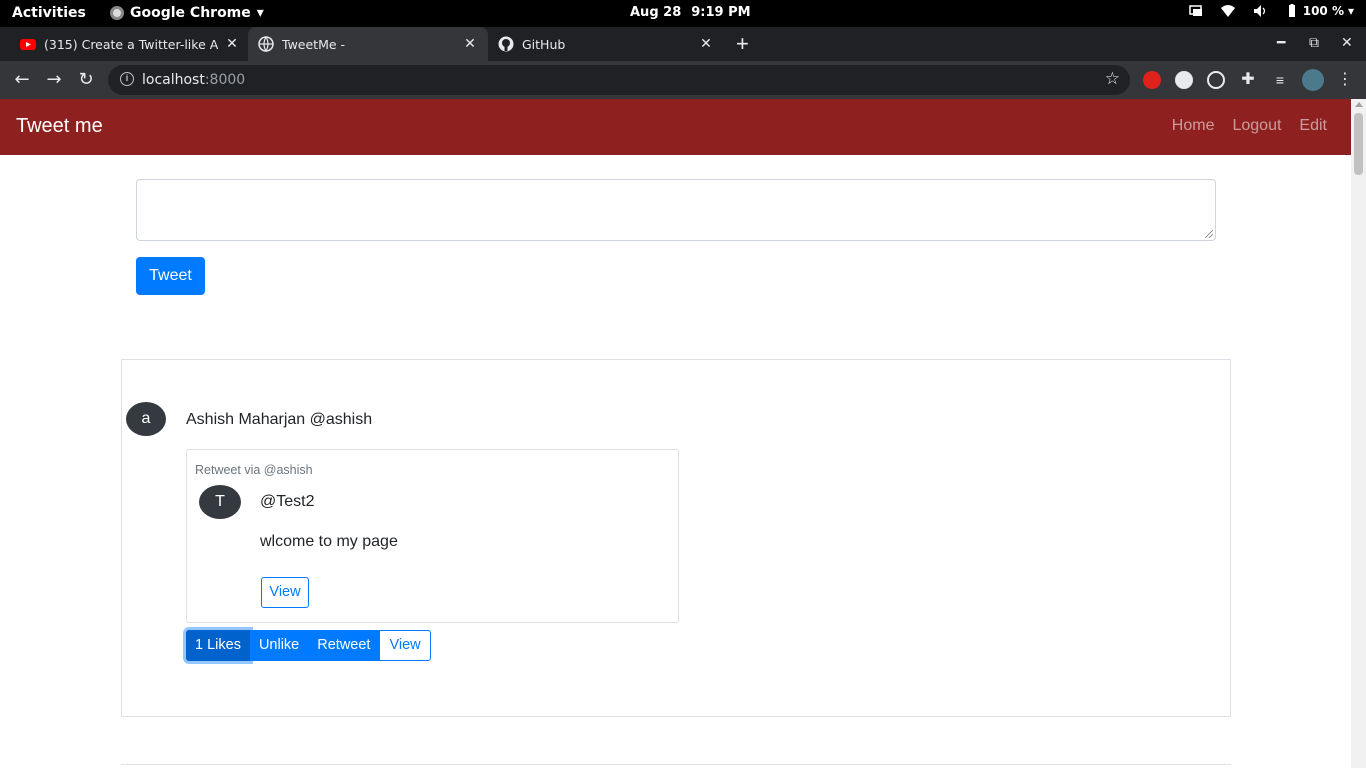 Image resolution: width=1366 pixels, height=768 pixels. Describe the element at coordinates (1359, 104) in the screenshot. I see `scroll-up-arrow-icon` at that location.